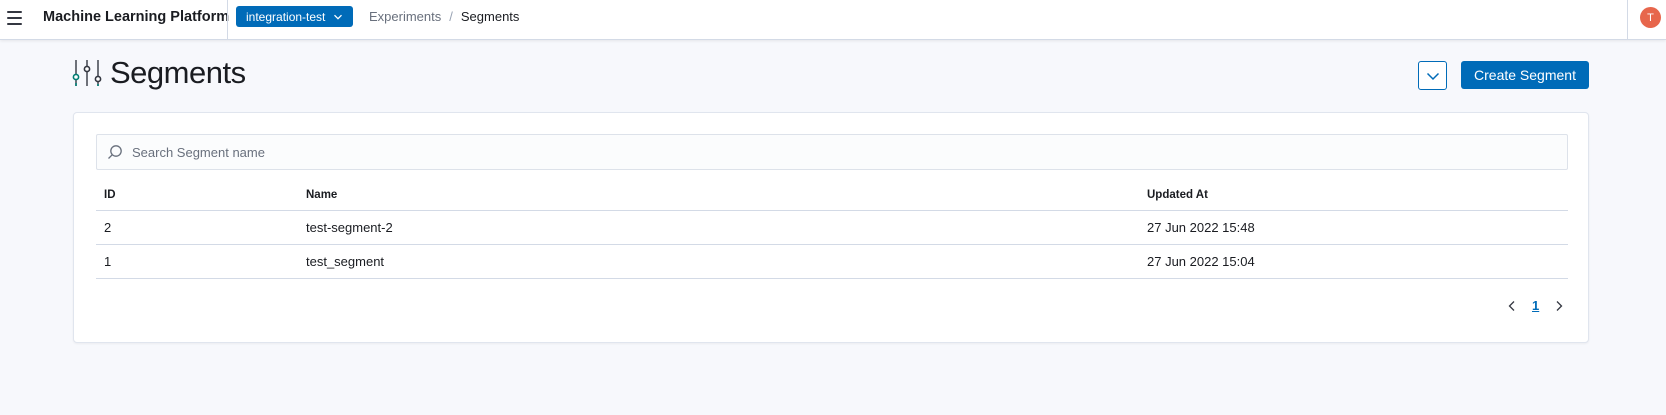  I want to click on cell-updated-at: 27 Jun 2022 15:48, so click(1201, 227).